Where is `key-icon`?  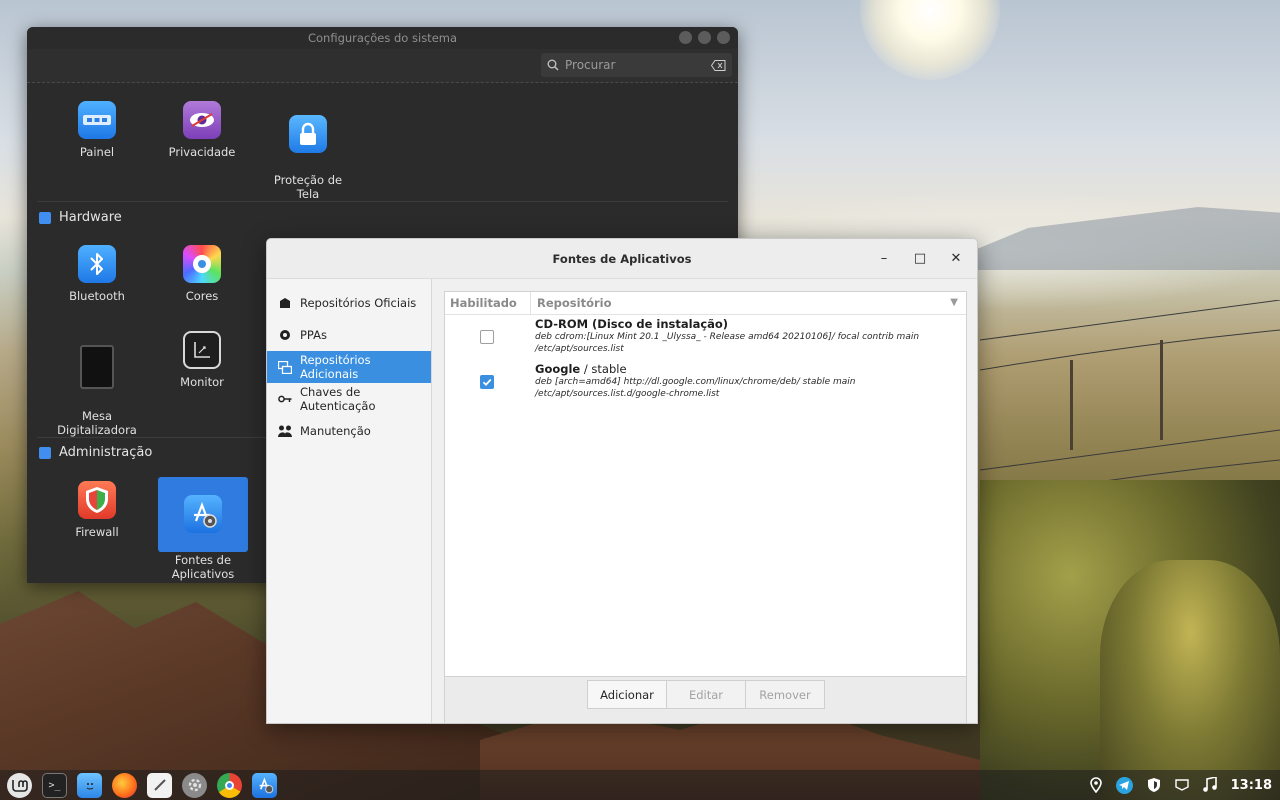 key-icon is located at coordinates (285, 399).